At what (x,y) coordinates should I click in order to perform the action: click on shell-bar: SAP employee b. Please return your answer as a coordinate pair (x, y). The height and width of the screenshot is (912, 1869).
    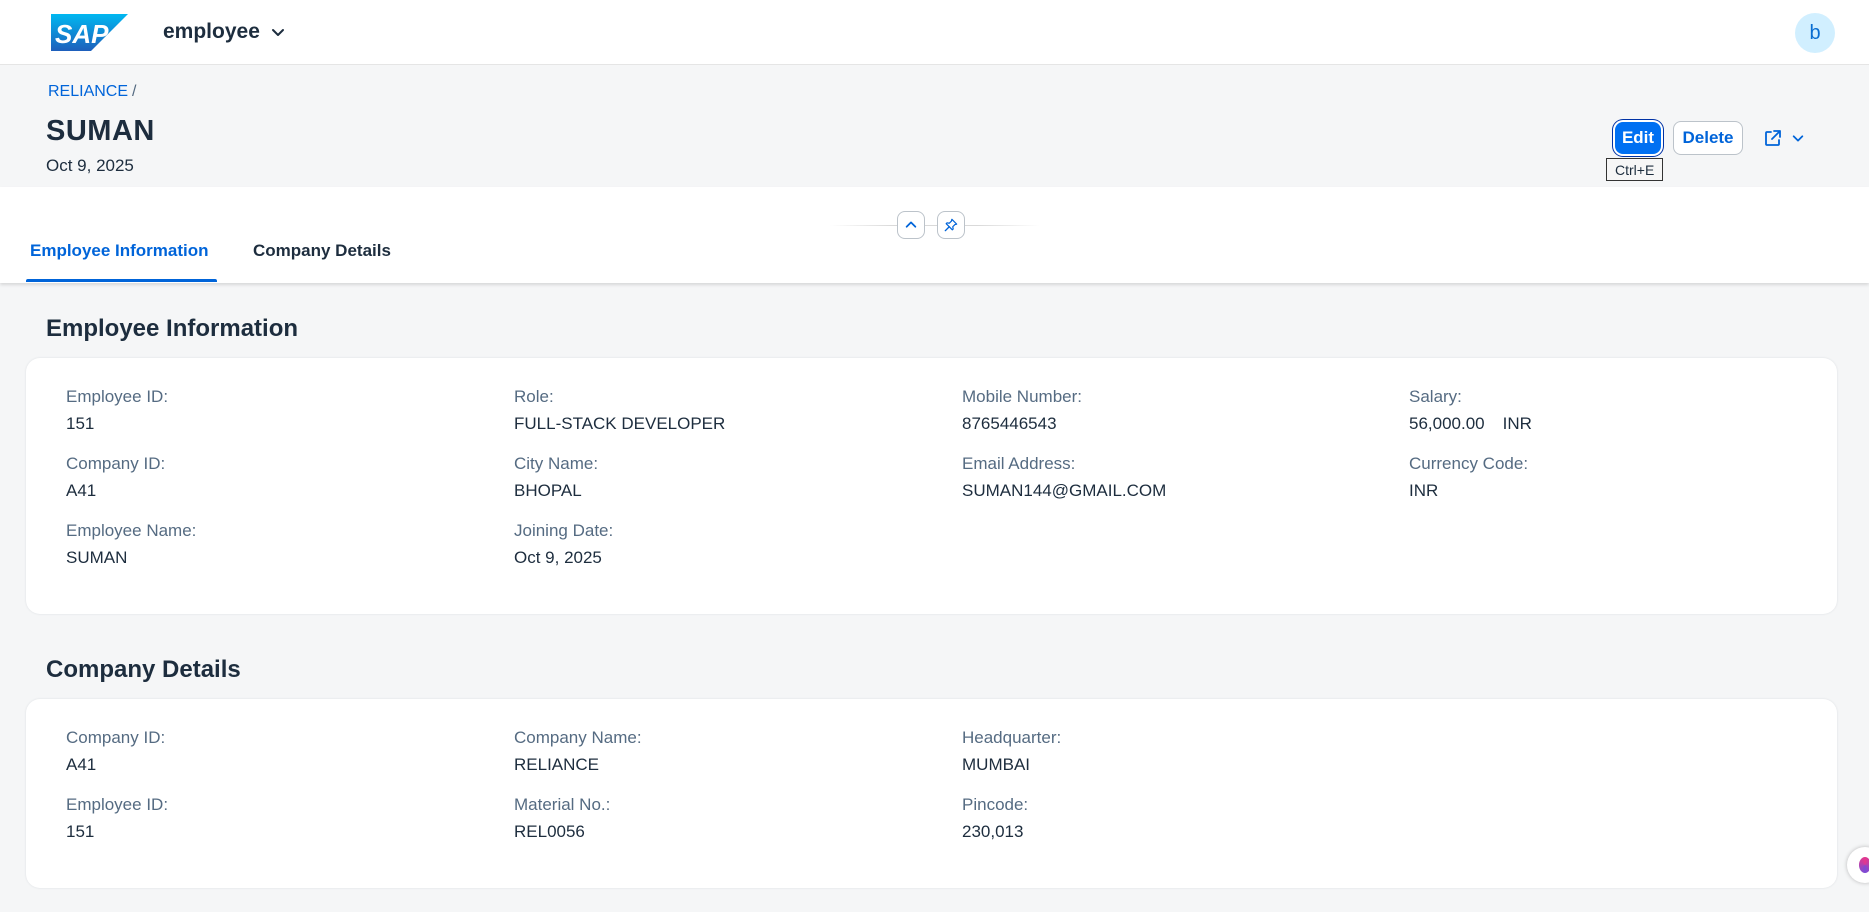
    Looking at the image, I should click on (934, 32).